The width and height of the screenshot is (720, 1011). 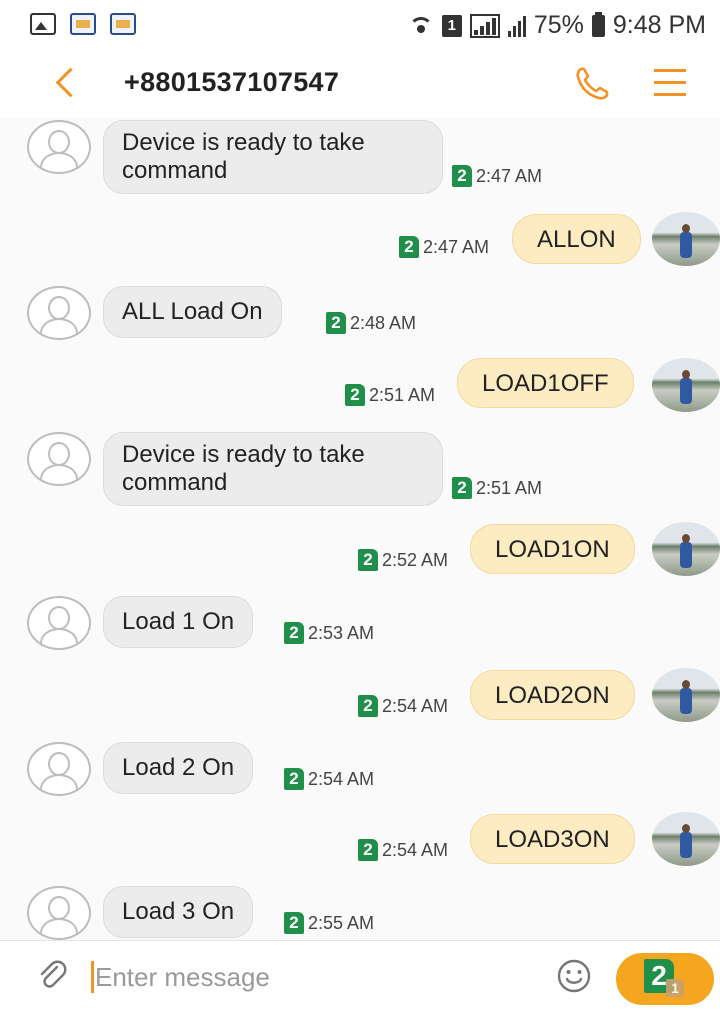 I want to click on message-meta: 2 2:53 AM, so click(x=329, y=633).